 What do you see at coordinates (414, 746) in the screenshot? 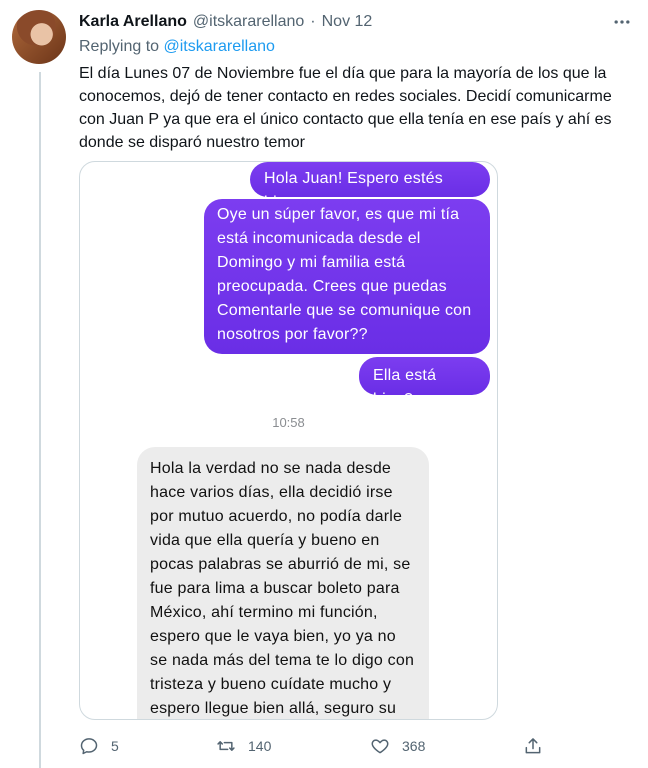
I see `like-count: 368` at bounding box center [414, 746].